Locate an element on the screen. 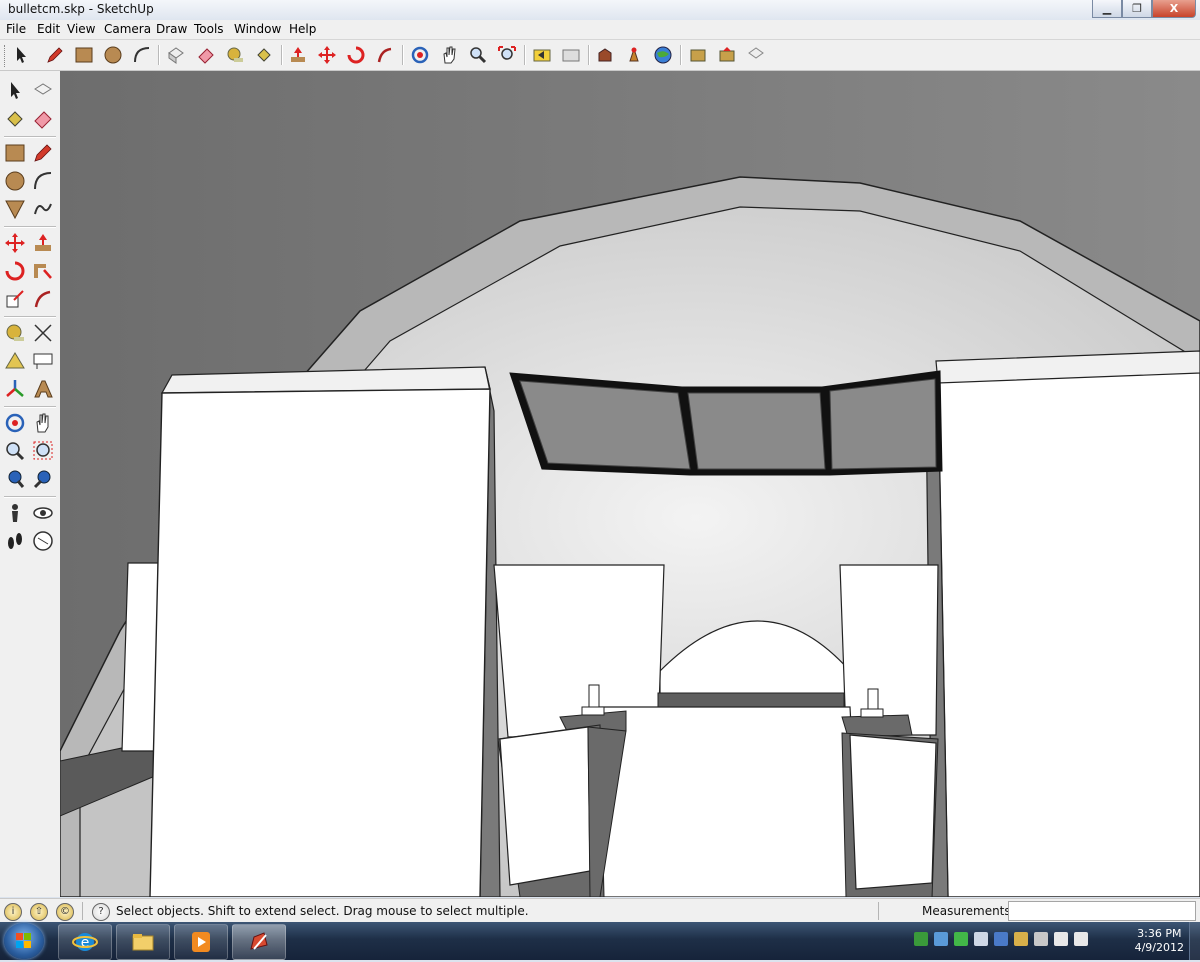 Image resolution: width=1200 pixels, height=962 pixels. sketchup-icon is located at coordinates (259, 942).